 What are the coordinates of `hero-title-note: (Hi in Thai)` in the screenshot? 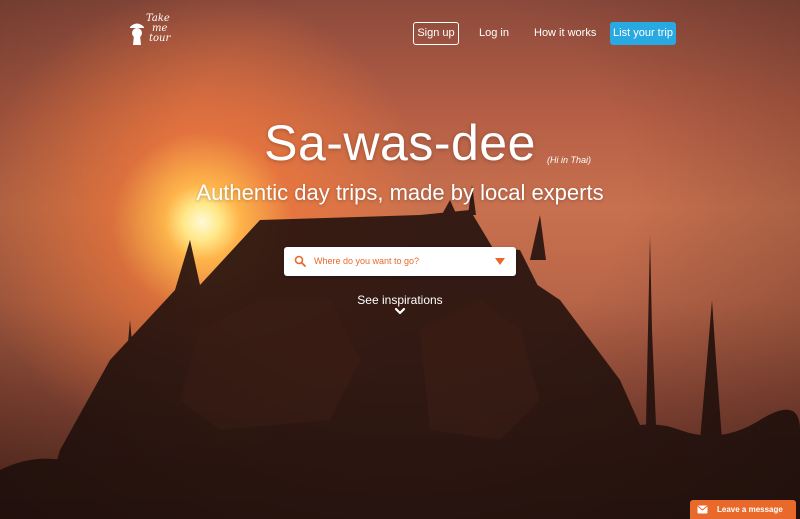 It's located at (569, 160).